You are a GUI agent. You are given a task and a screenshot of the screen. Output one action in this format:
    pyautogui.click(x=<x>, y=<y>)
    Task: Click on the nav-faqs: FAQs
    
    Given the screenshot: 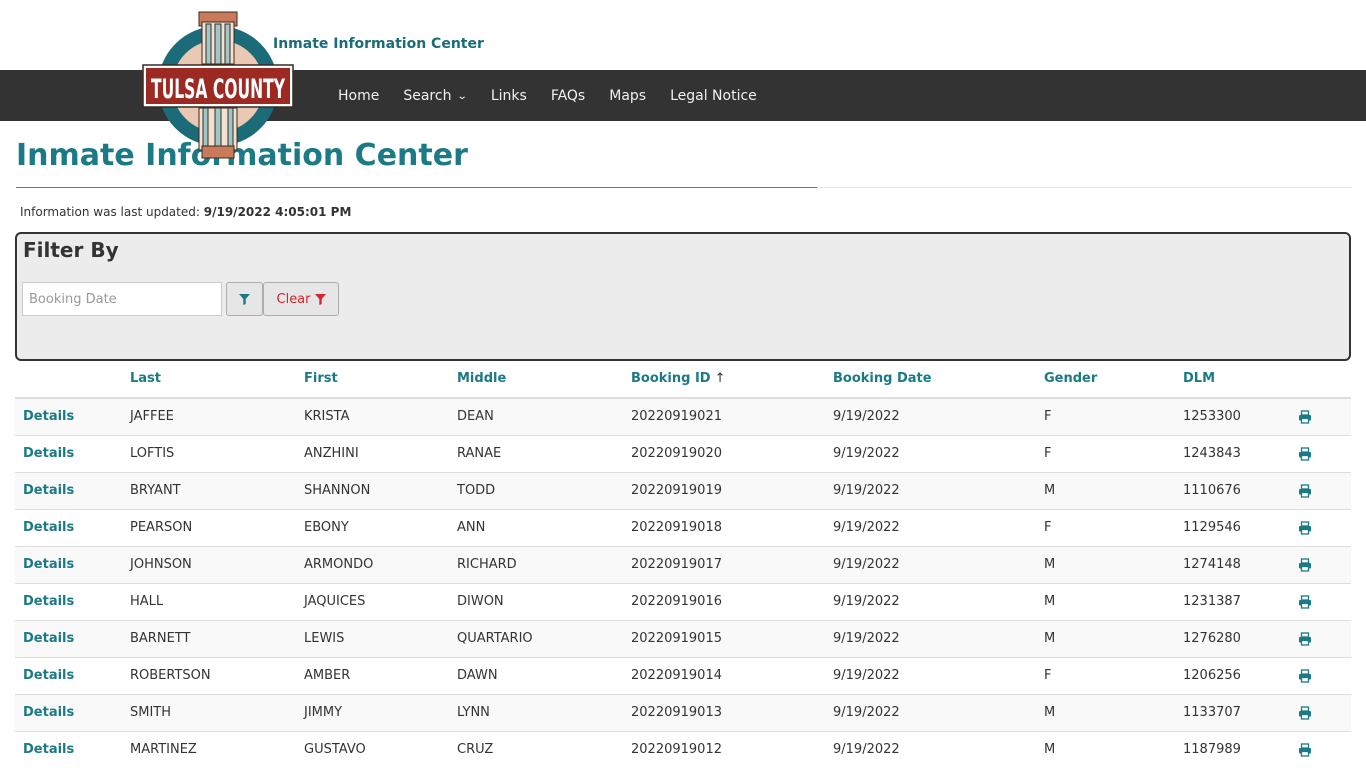 What is the action you would take?
    pyautogui.click(x=568, y=96)
    